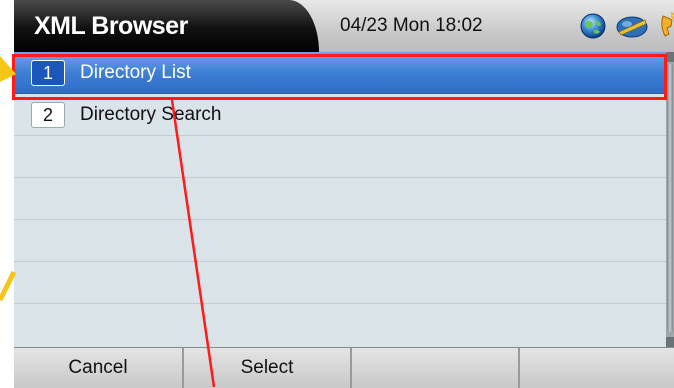 This screenshot has height=388, width=674. What do you see at coordinates (8, 286) in the screenshot?
I see `annotation-arrow-lower` at bounding box center [8, 286].